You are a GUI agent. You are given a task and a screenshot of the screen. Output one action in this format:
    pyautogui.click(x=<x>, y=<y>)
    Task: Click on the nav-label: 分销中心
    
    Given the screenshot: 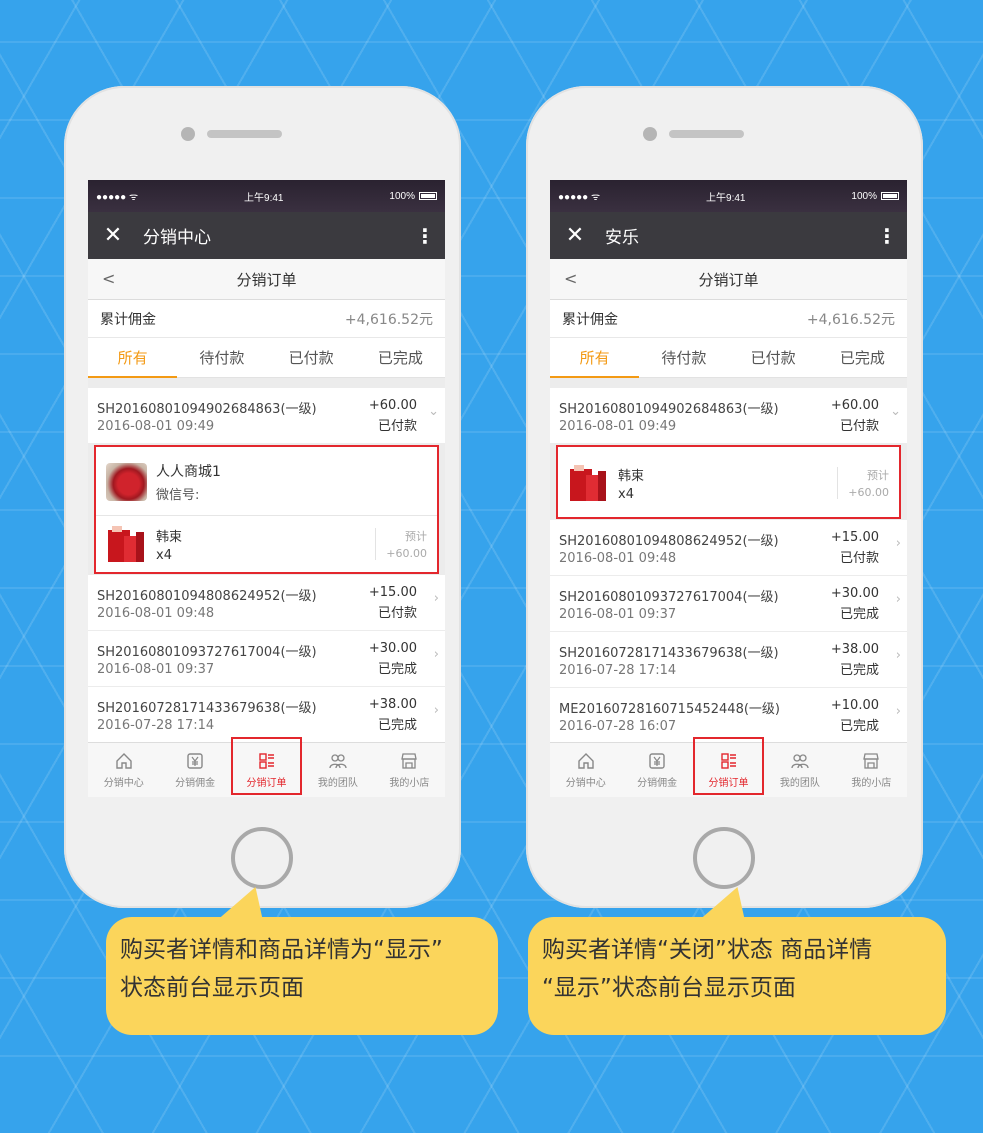 What is the action you would take?
    pyautogui.click(x=585, y=783)
    